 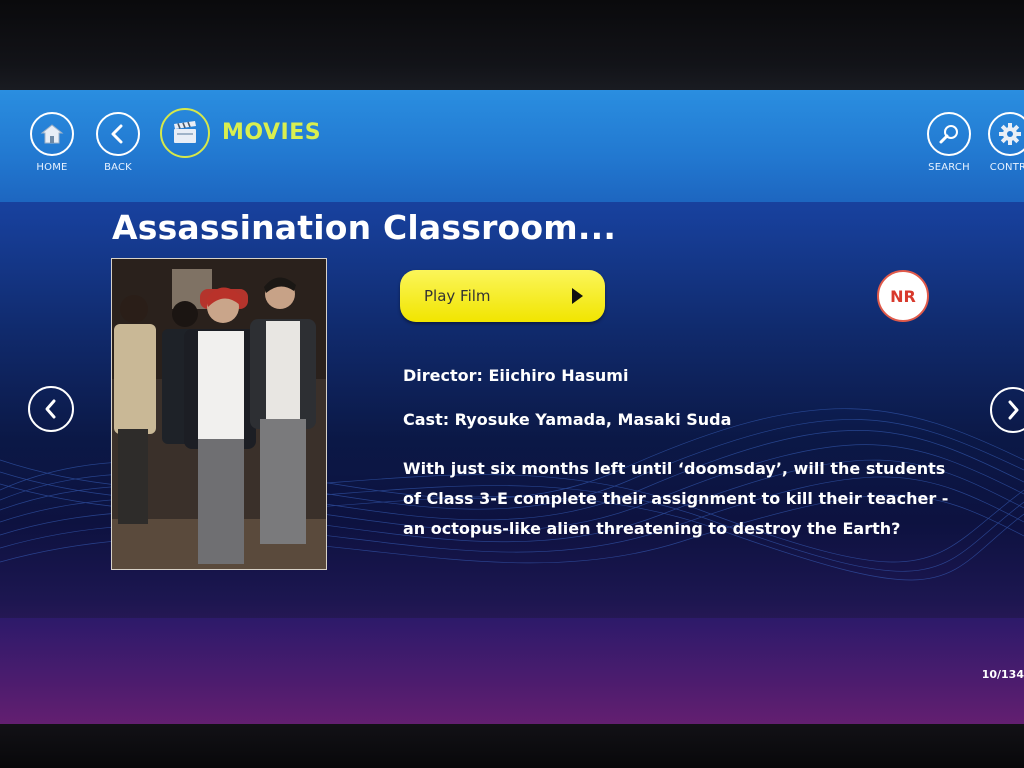 I want to click on display-bezel-bottom, so click(x=512, y=746).